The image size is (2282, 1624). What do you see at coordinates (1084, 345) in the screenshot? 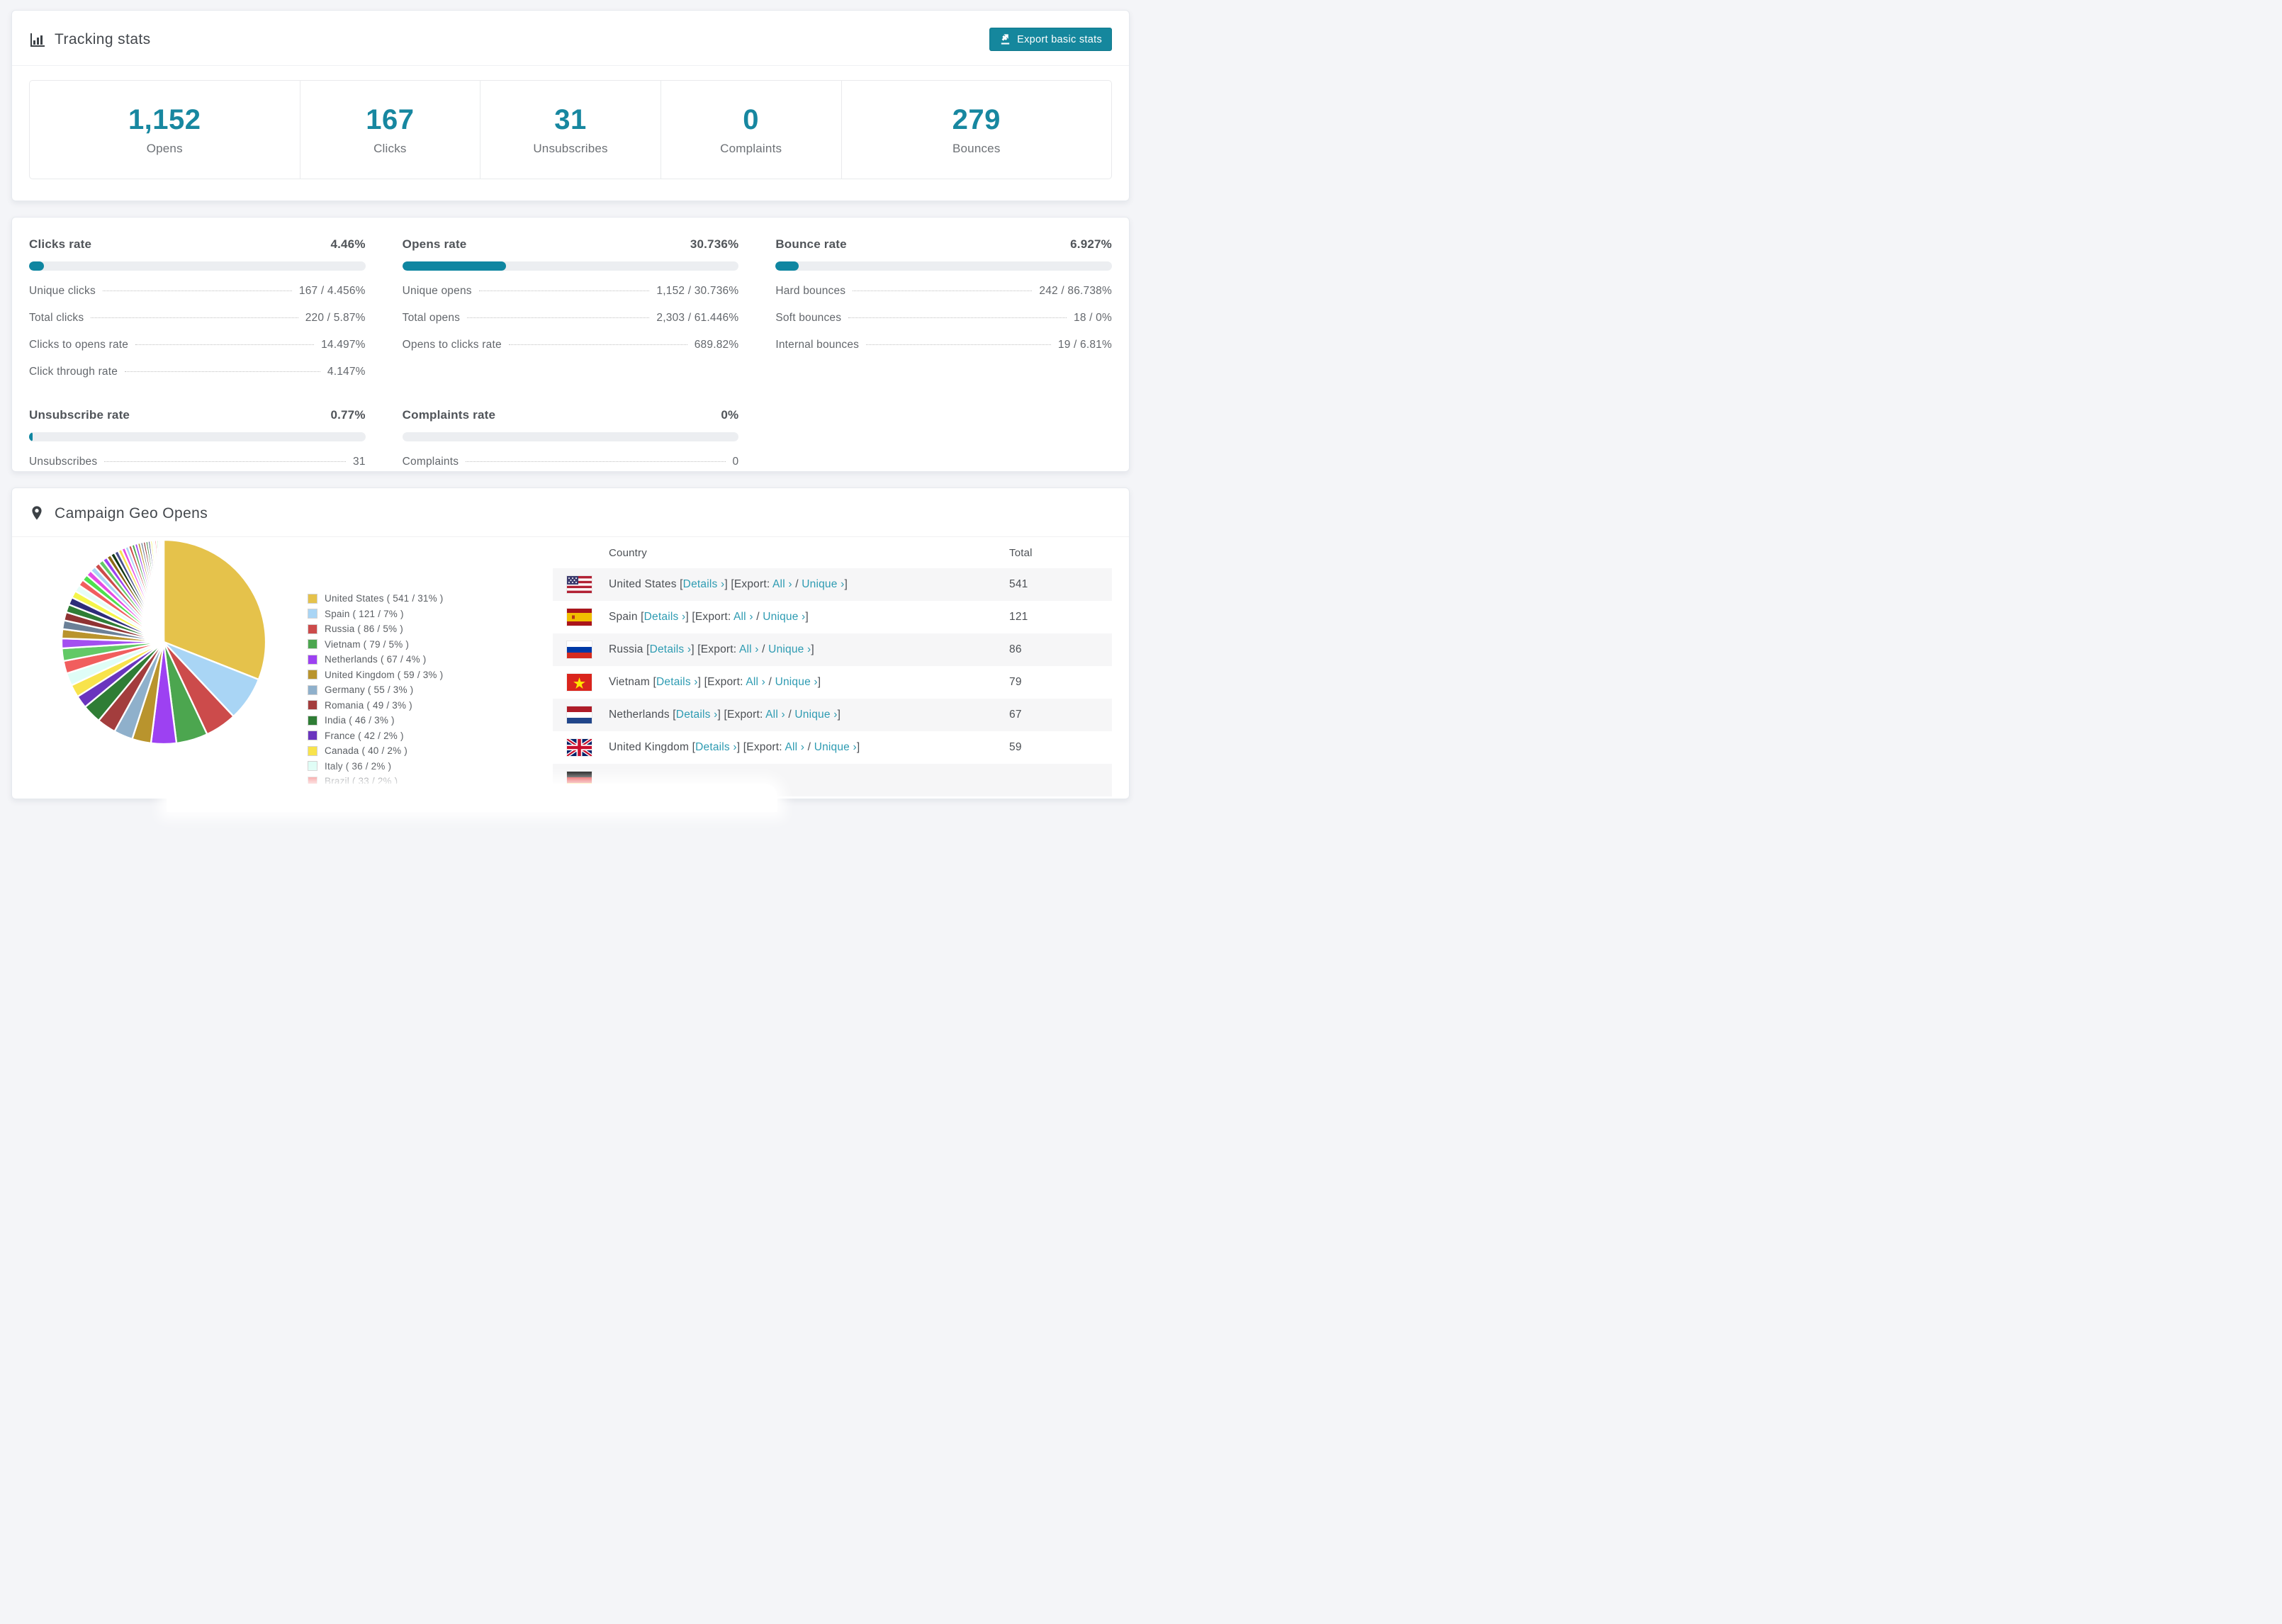
I see `rate-detail-value: 19 / 6.81%` at bounding box center [1084, 345].